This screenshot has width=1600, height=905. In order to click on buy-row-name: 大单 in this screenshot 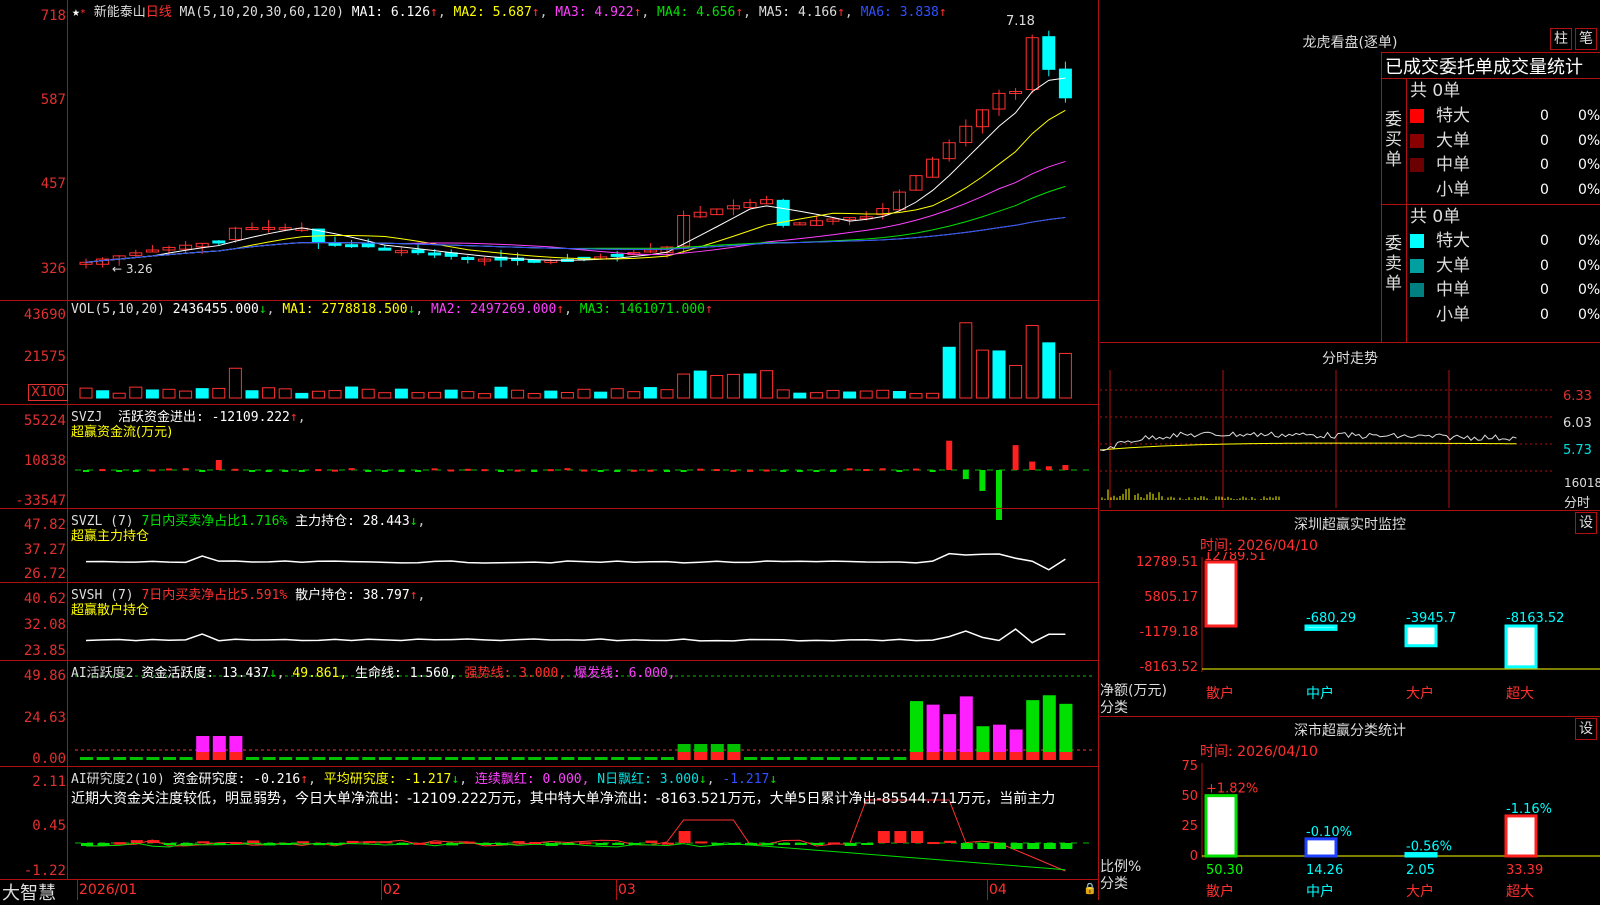, I will do `click(1453, 140)`.